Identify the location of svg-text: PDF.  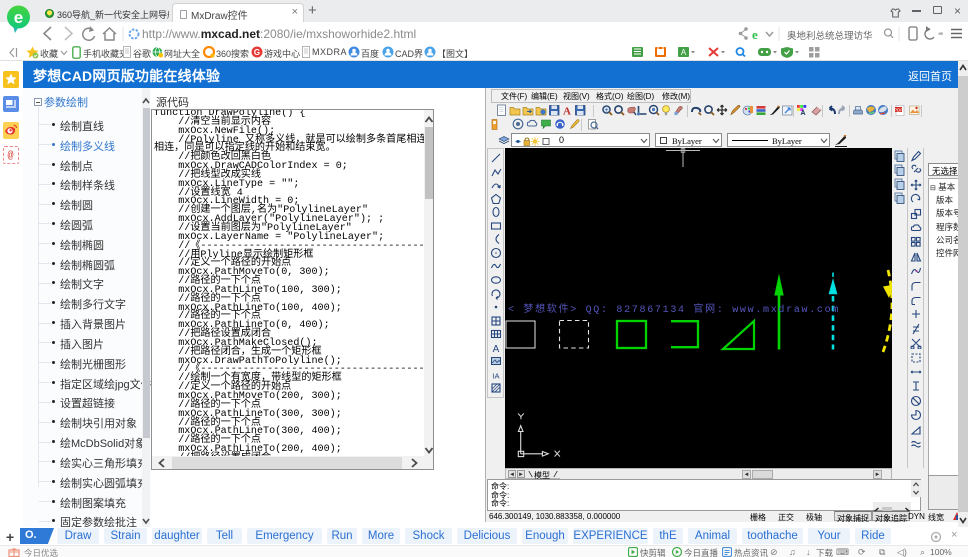
(898, 109).